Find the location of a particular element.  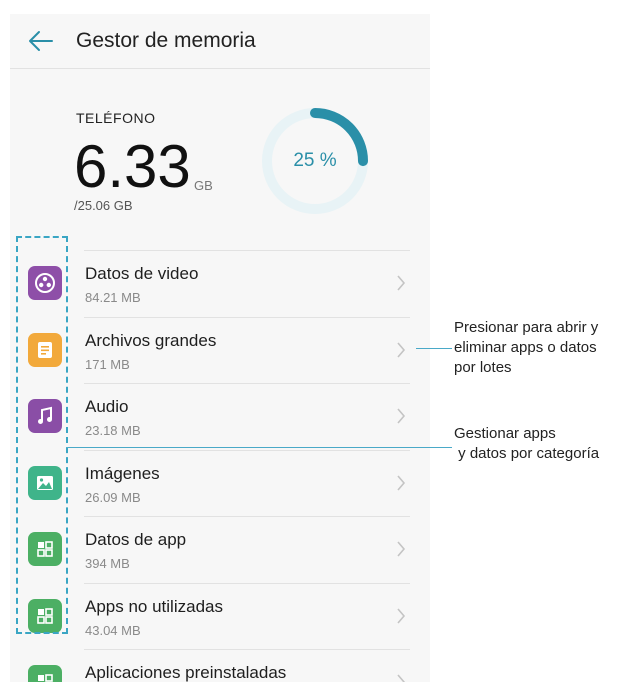

category-name: Aplicaciones preinstaladas is located at coordinates (186, 672).